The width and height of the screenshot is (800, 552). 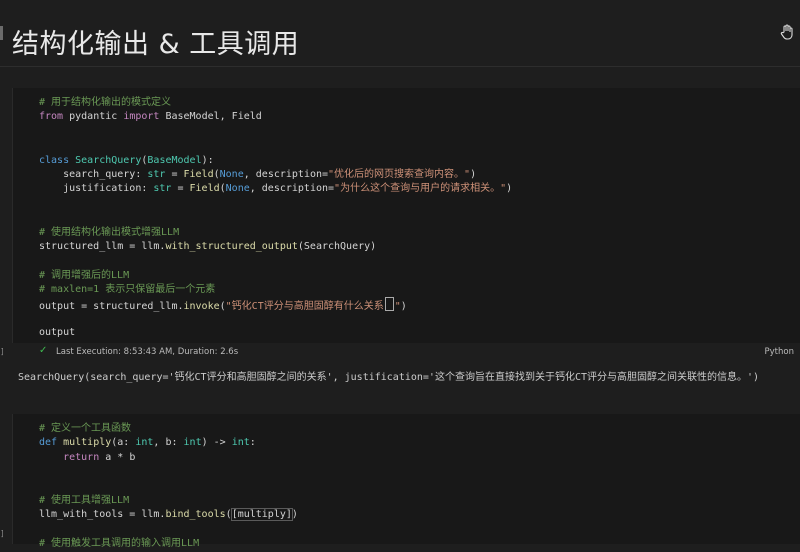 I want to click on code-token: "钙化CT评分与高胆固醇有什么关系, so click(x=304, y=307).